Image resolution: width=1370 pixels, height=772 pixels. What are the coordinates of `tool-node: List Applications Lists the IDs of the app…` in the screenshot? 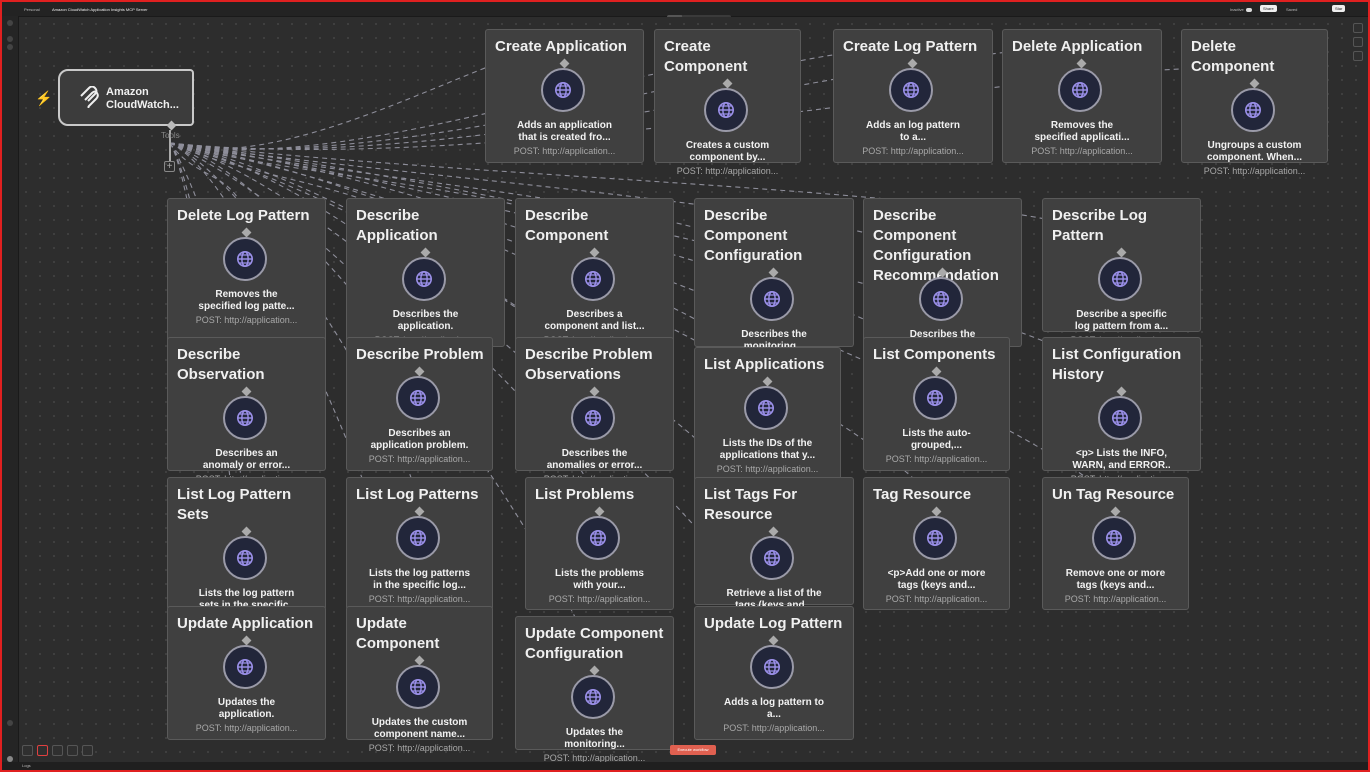 It's located at (767, 414).